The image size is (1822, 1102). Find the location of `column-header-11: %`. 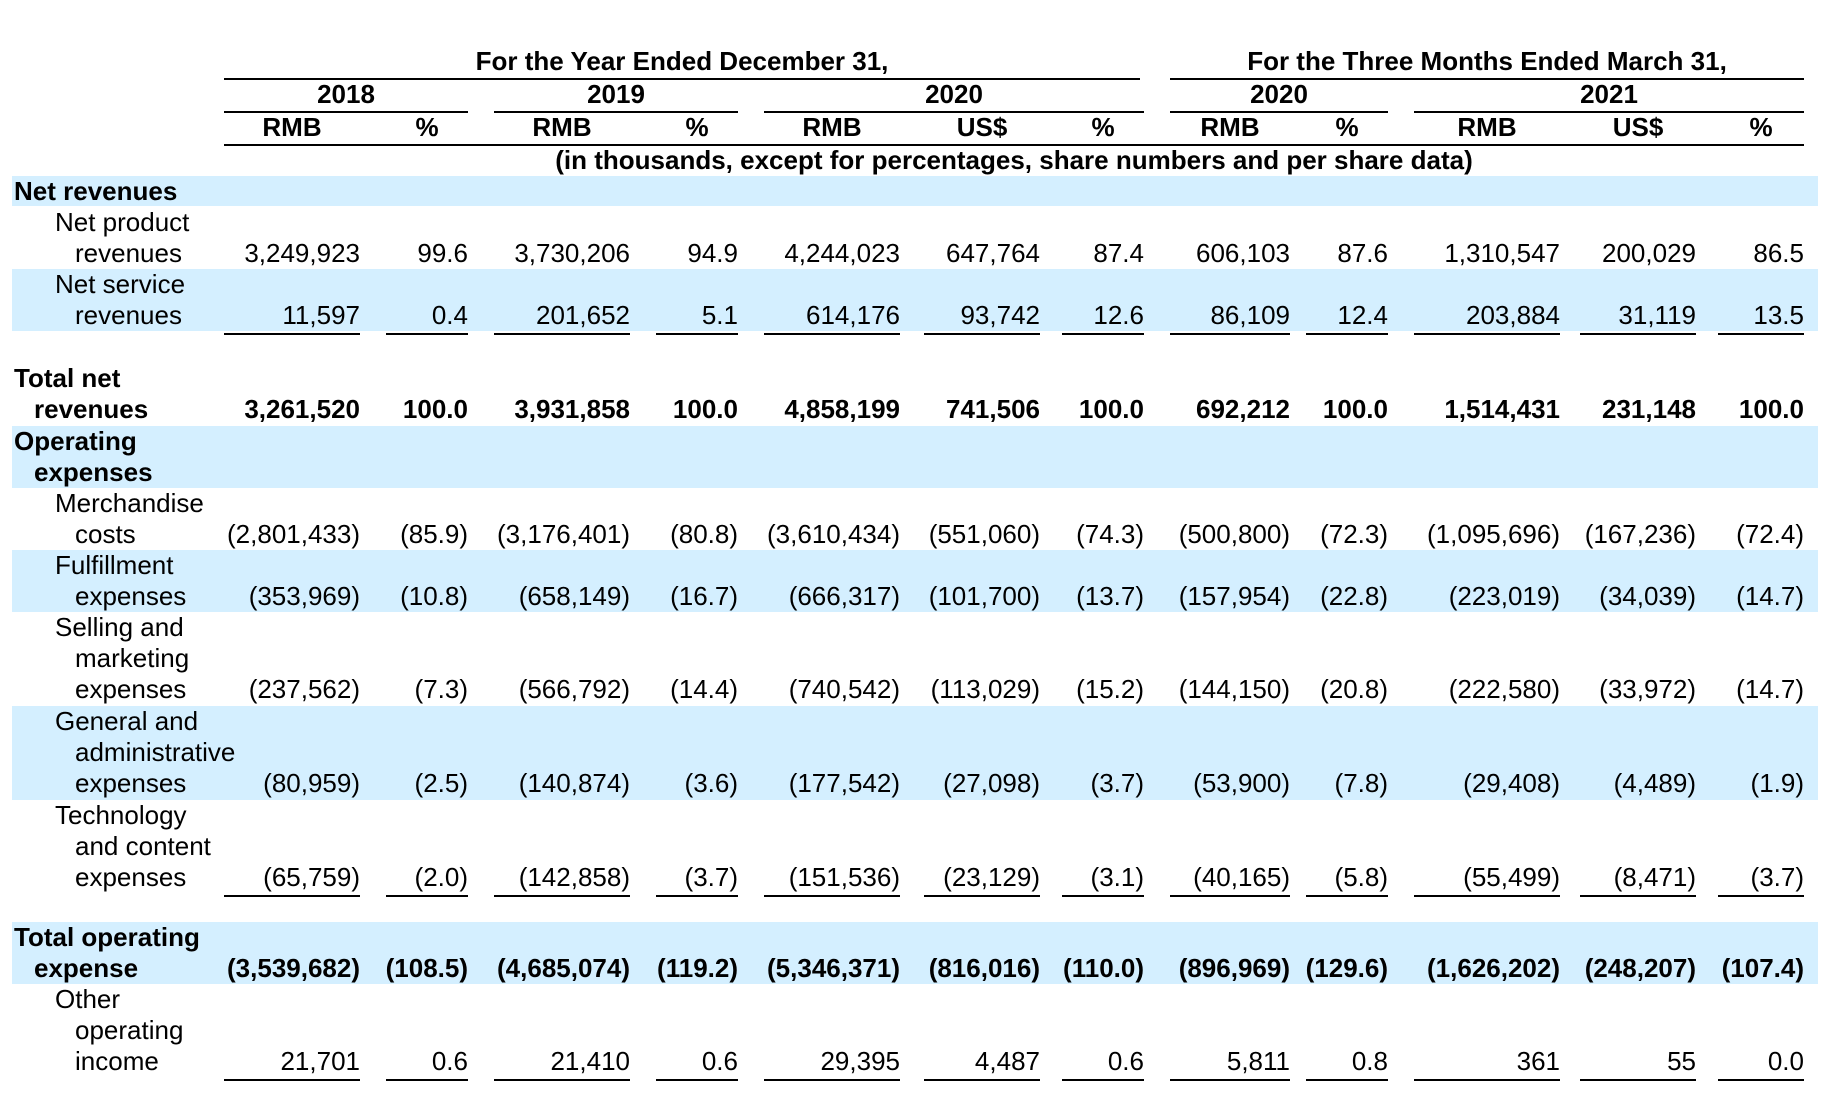

column-header-11: % is located at coordinates (1761, 127).